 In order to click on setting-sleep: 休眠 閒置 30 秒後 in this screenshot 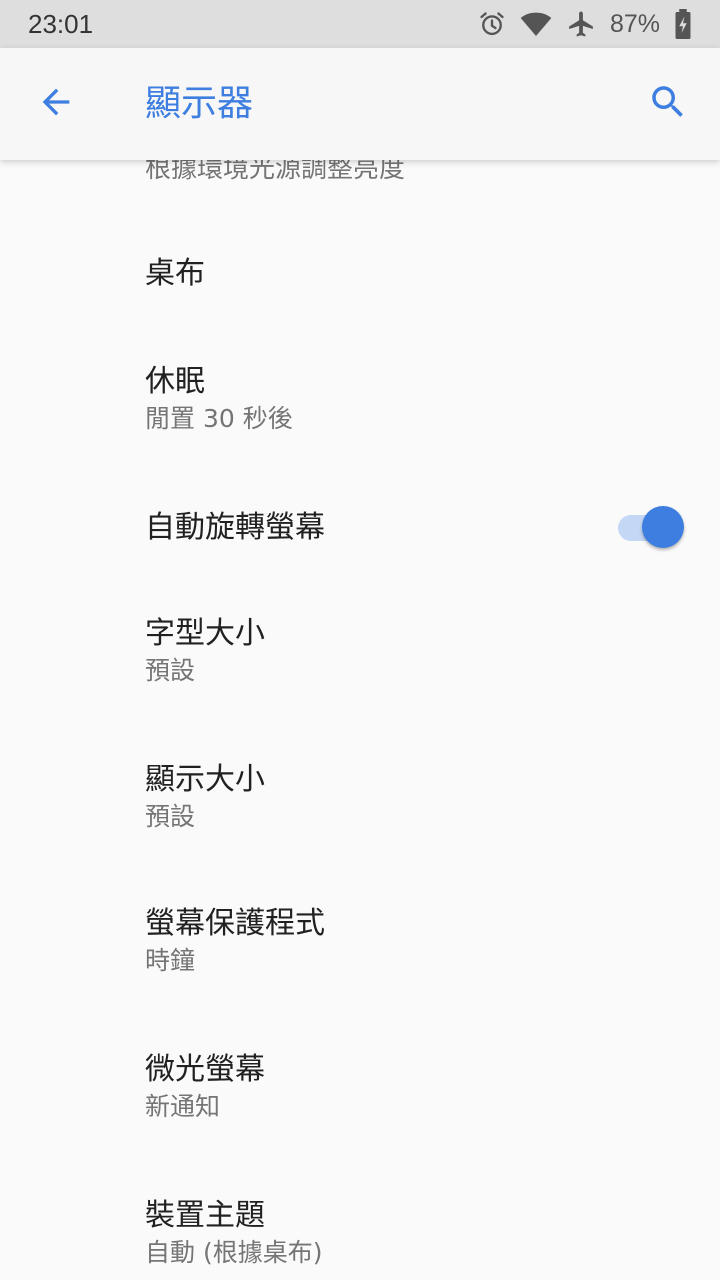, I will do `click(360, 399)`.